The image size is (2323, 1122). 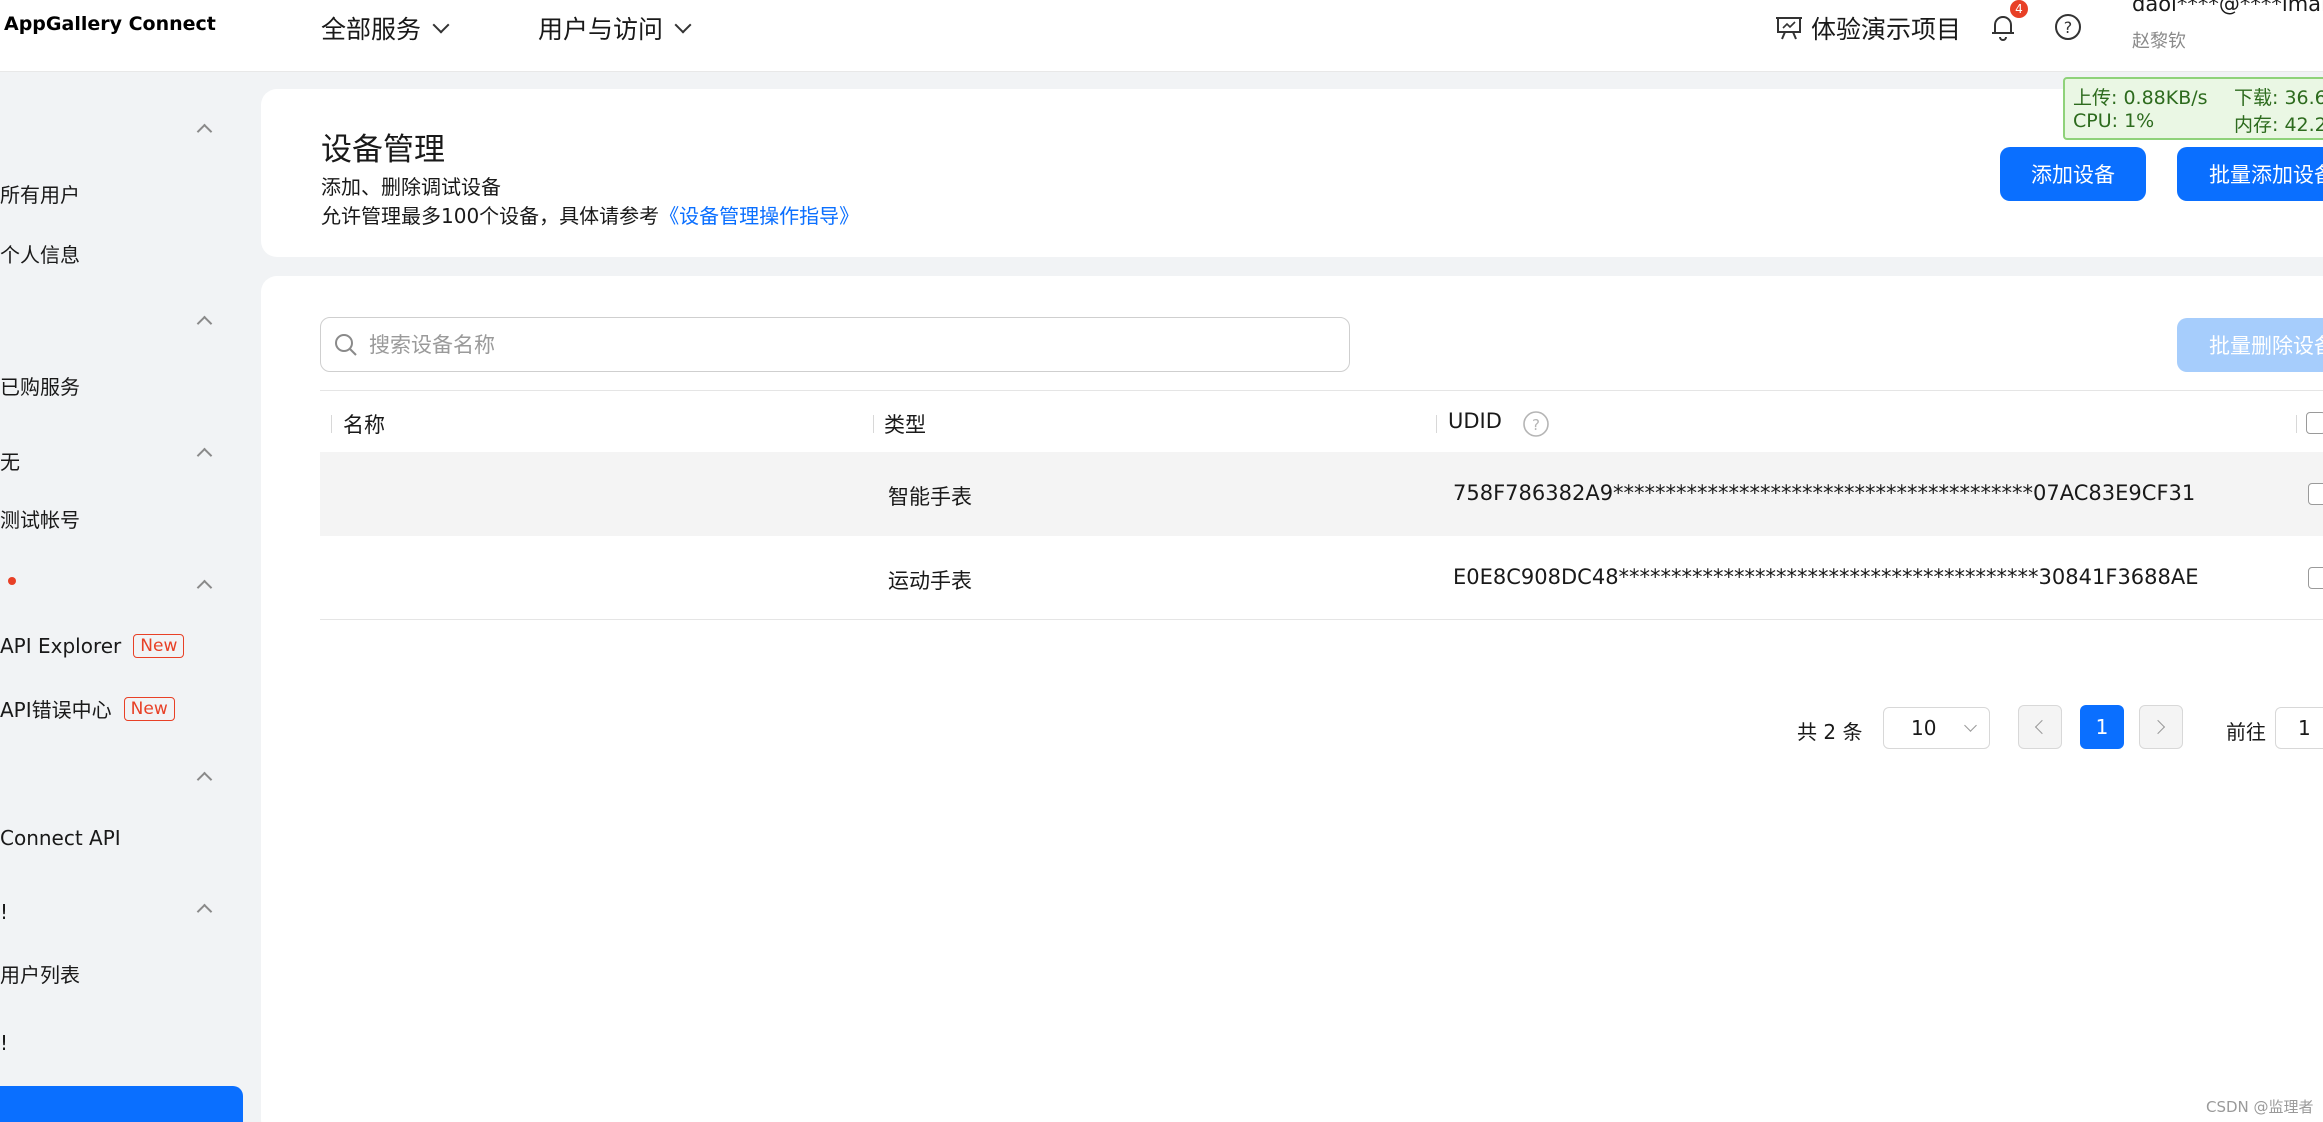 What do you see at coordinates (2114, 121) in the screenshot?
I see `cpu-usage: CPU: 1%` at bounding box center [2114, 121].